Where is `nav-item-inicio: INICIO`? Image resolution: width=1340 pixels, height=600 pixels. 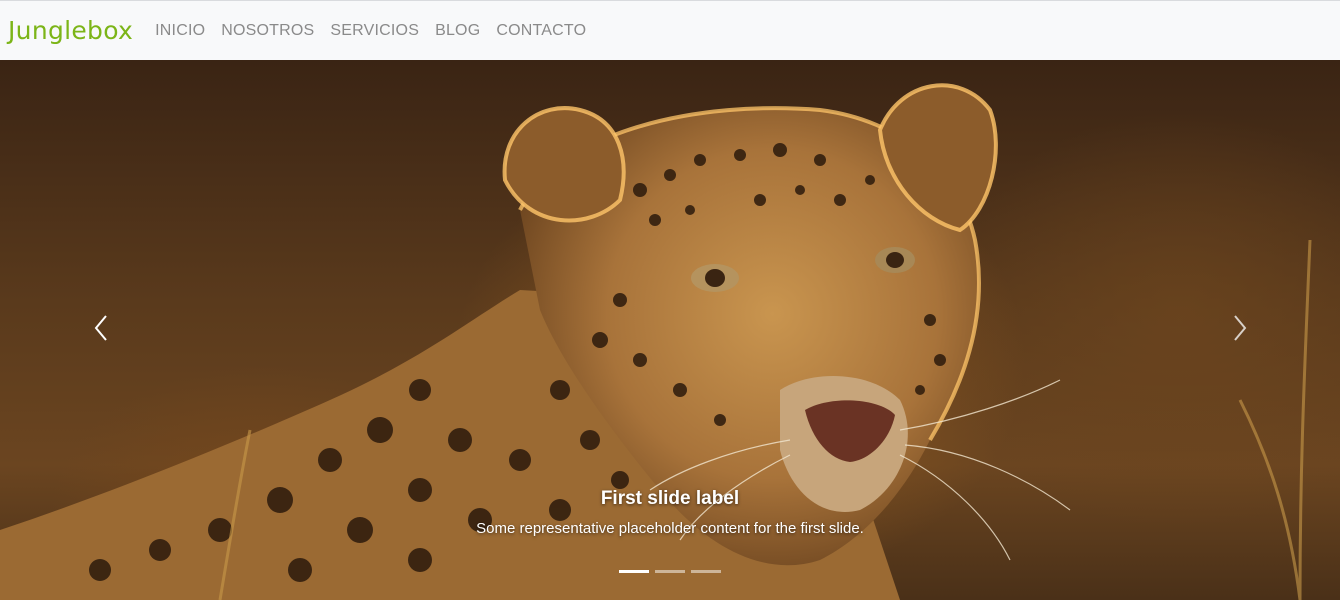
nav-item-inicio: INICIO is located at coordinates (184, 31).